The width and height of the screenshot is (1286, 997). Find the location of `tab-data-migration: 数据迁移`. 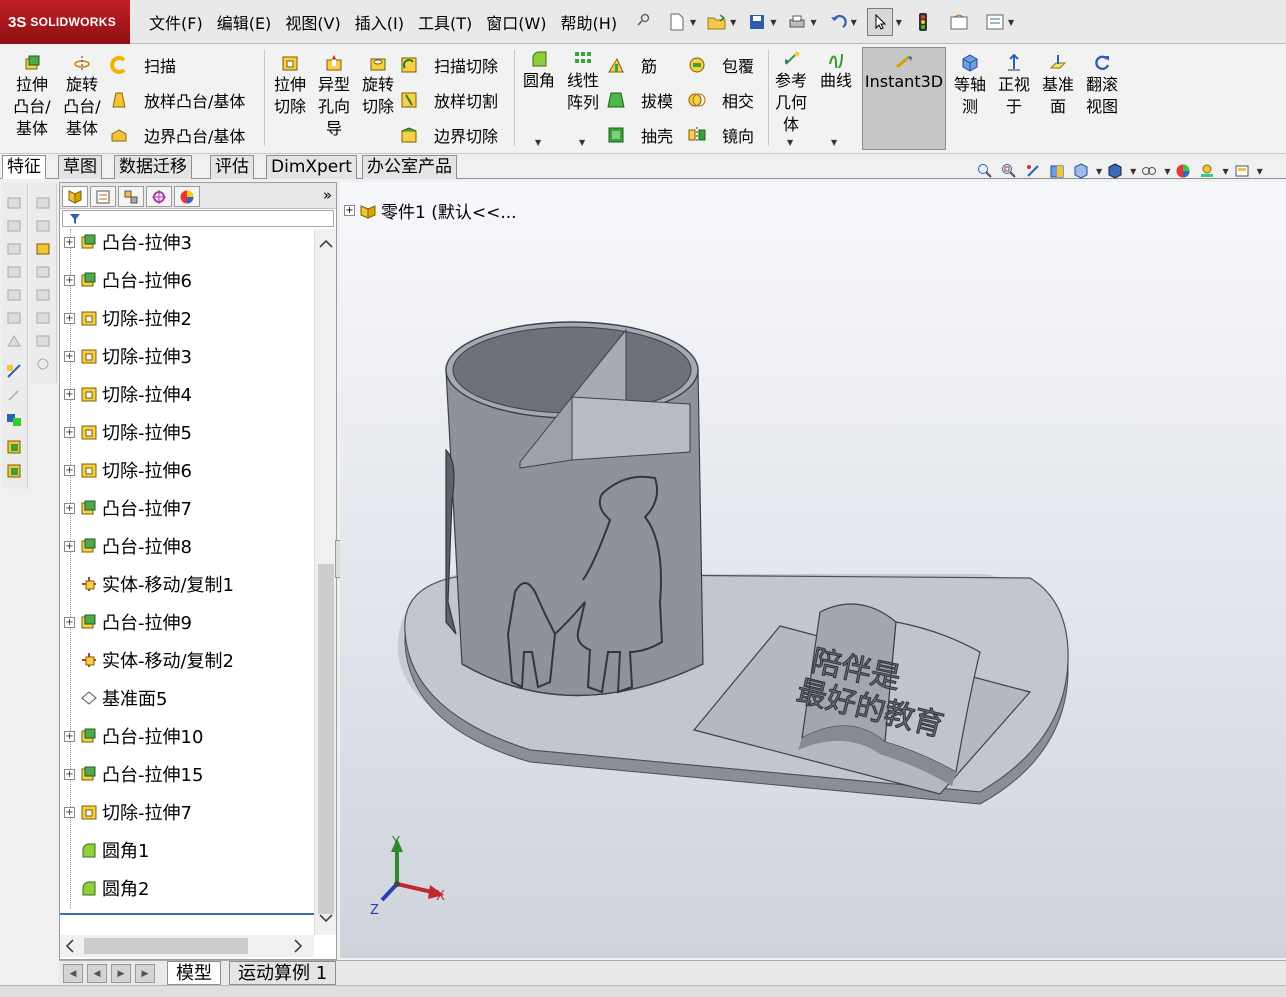

tab-data-migration: 数据迁移 is located at coordinates (153, 167).